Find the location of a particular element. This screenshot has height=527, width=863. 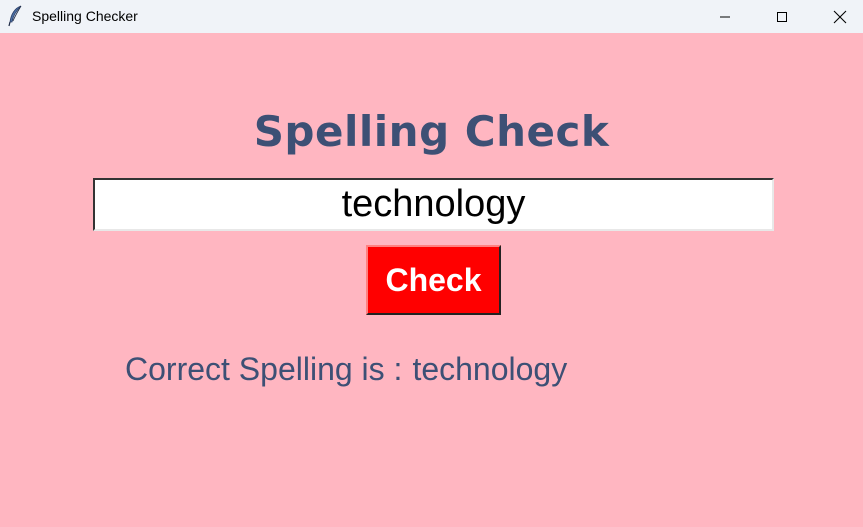

close-icon is located at coordinates (840, 17).